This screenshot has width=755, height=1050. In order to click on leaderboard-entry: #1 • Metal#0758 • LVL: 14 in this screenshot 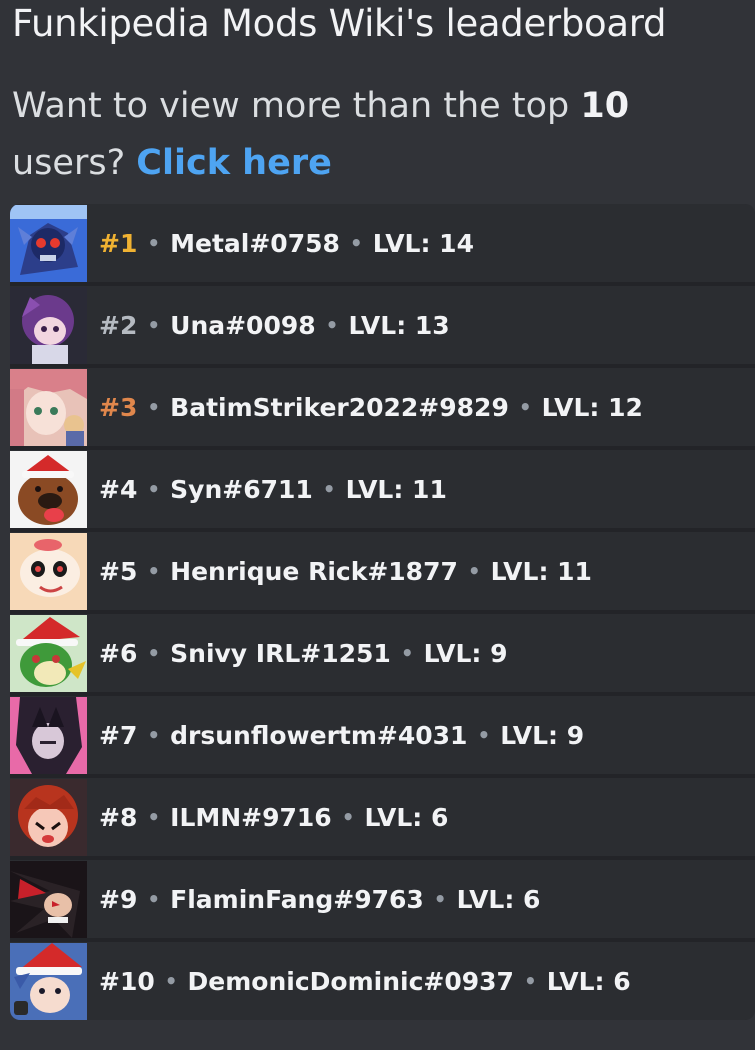, I will do `click(286, 243)`.